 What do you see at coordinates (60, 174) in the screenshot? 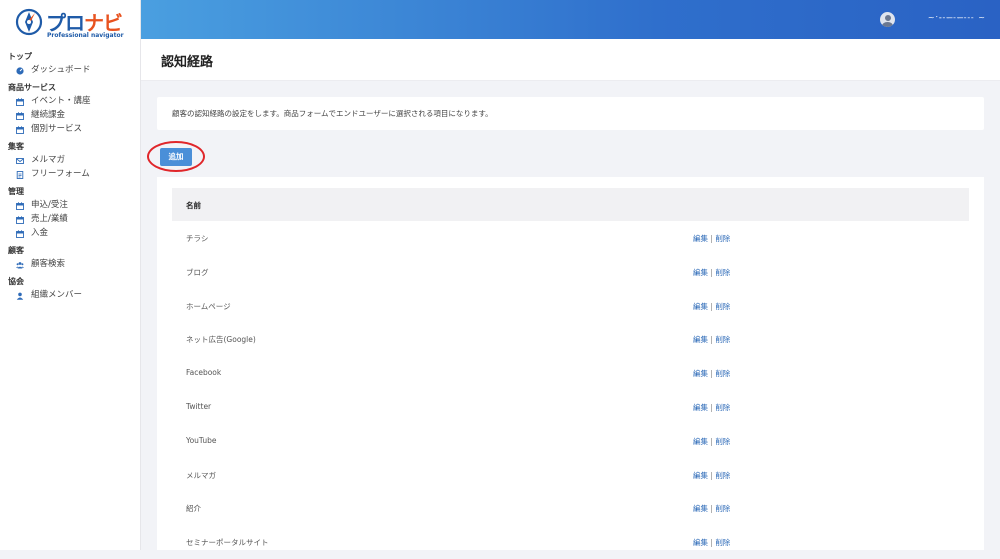
I see `sidebar-item-label: フリーフォーム` at bounding box center [60, 174].